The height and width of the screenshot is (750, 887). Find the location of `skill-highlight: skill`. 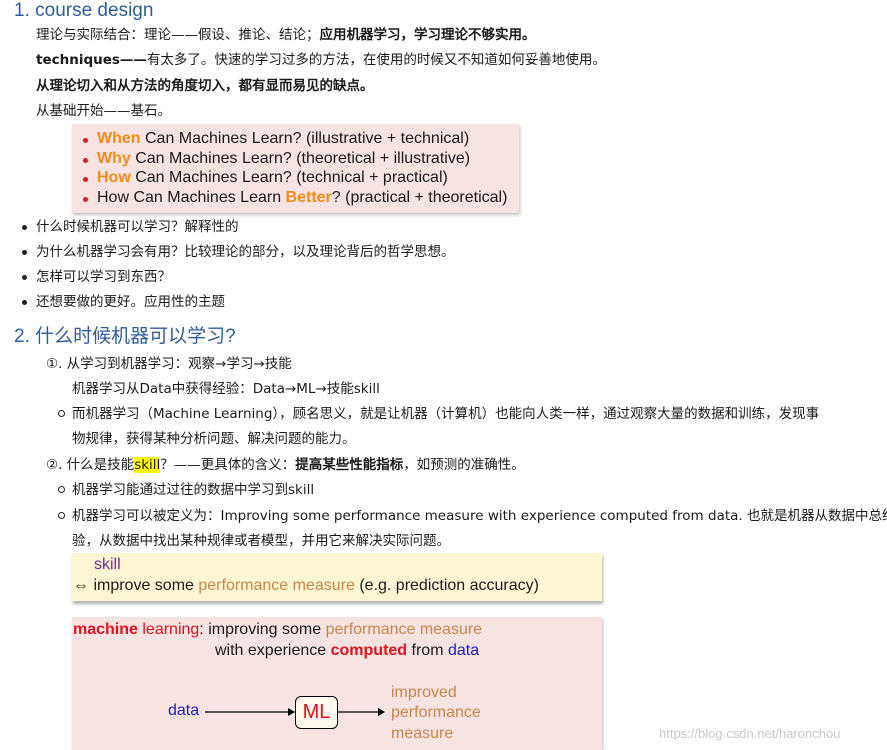

skill-highlight: skill is located at coordinates (147, 465).